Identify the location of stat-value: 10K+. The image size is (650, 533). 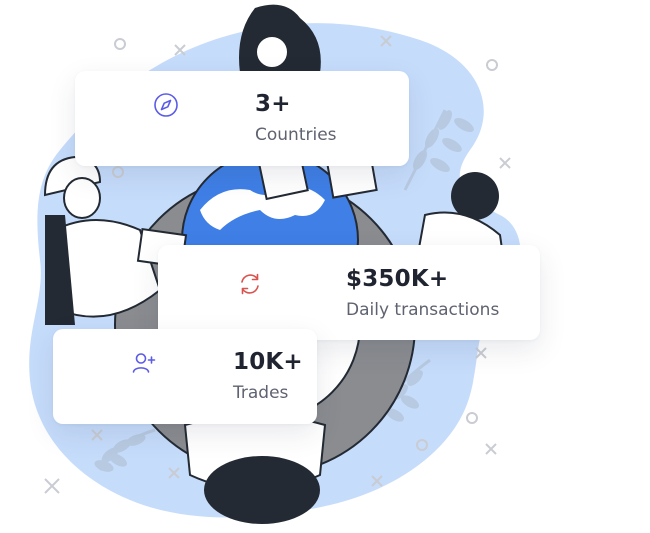
(268, 362).